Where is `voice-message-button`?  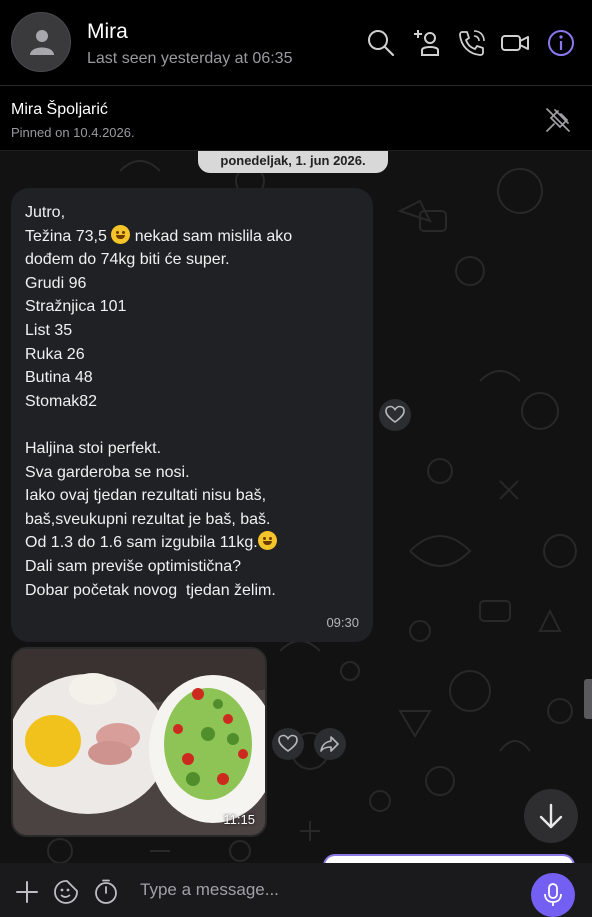 voice-message-button is located at coordinates (553, 895).